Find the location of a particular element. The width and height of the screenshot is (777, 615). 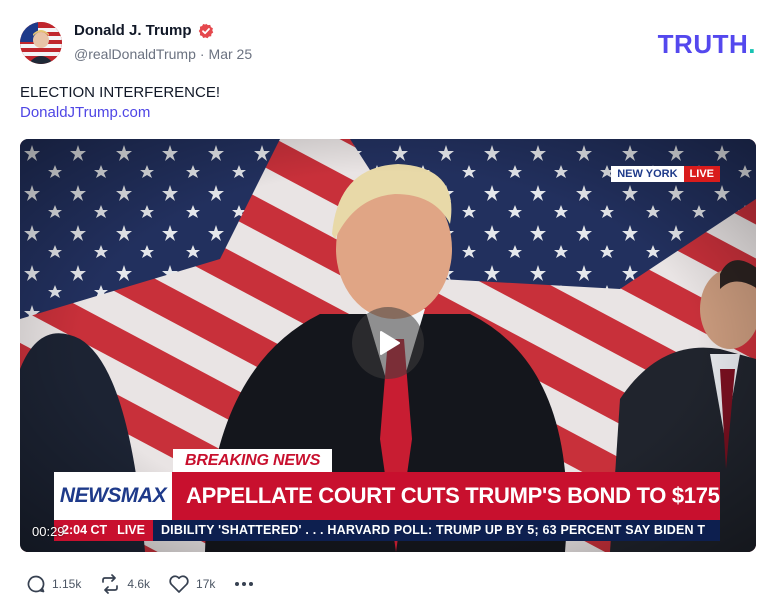

handle: @realDonaldTrump is located at coordinates (135, 54).